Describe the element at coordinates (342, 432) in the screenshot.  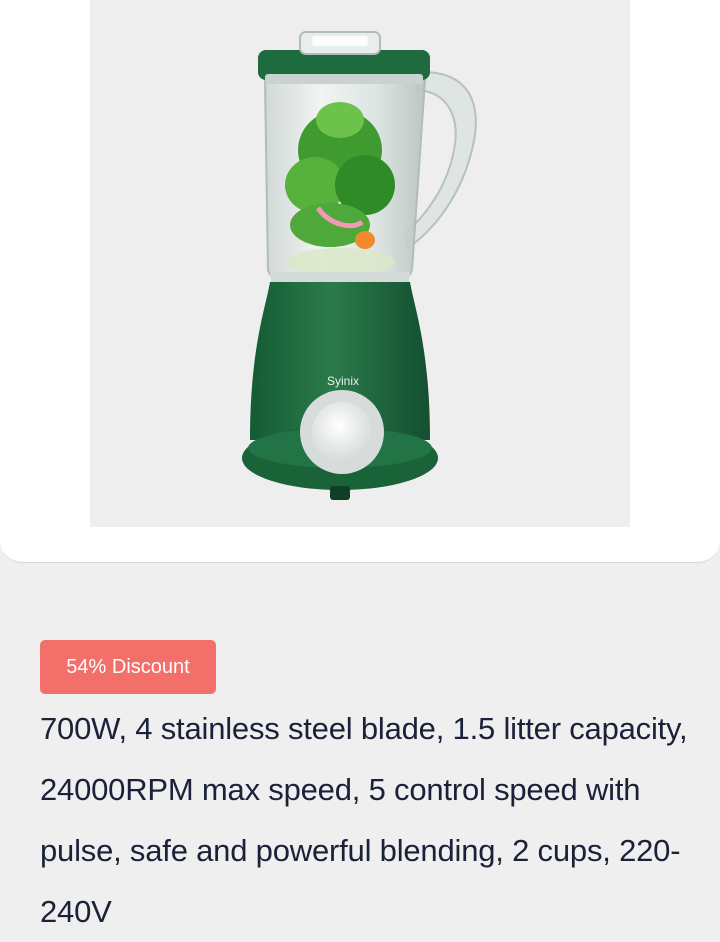
I see `speed-knob` at that location.